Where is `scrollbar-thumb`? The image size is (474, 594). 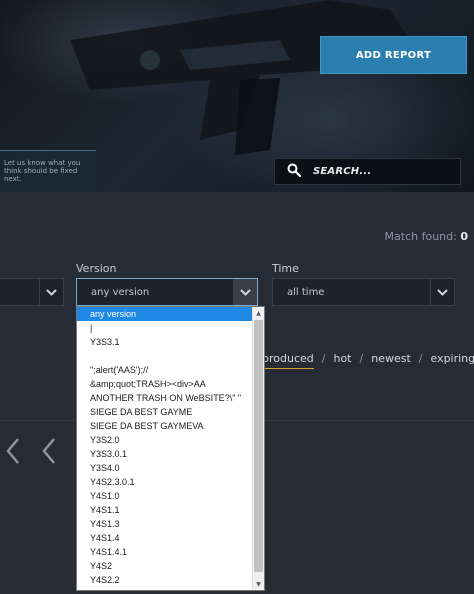
scrollbar-thumb is located at coordinates (258, 446).